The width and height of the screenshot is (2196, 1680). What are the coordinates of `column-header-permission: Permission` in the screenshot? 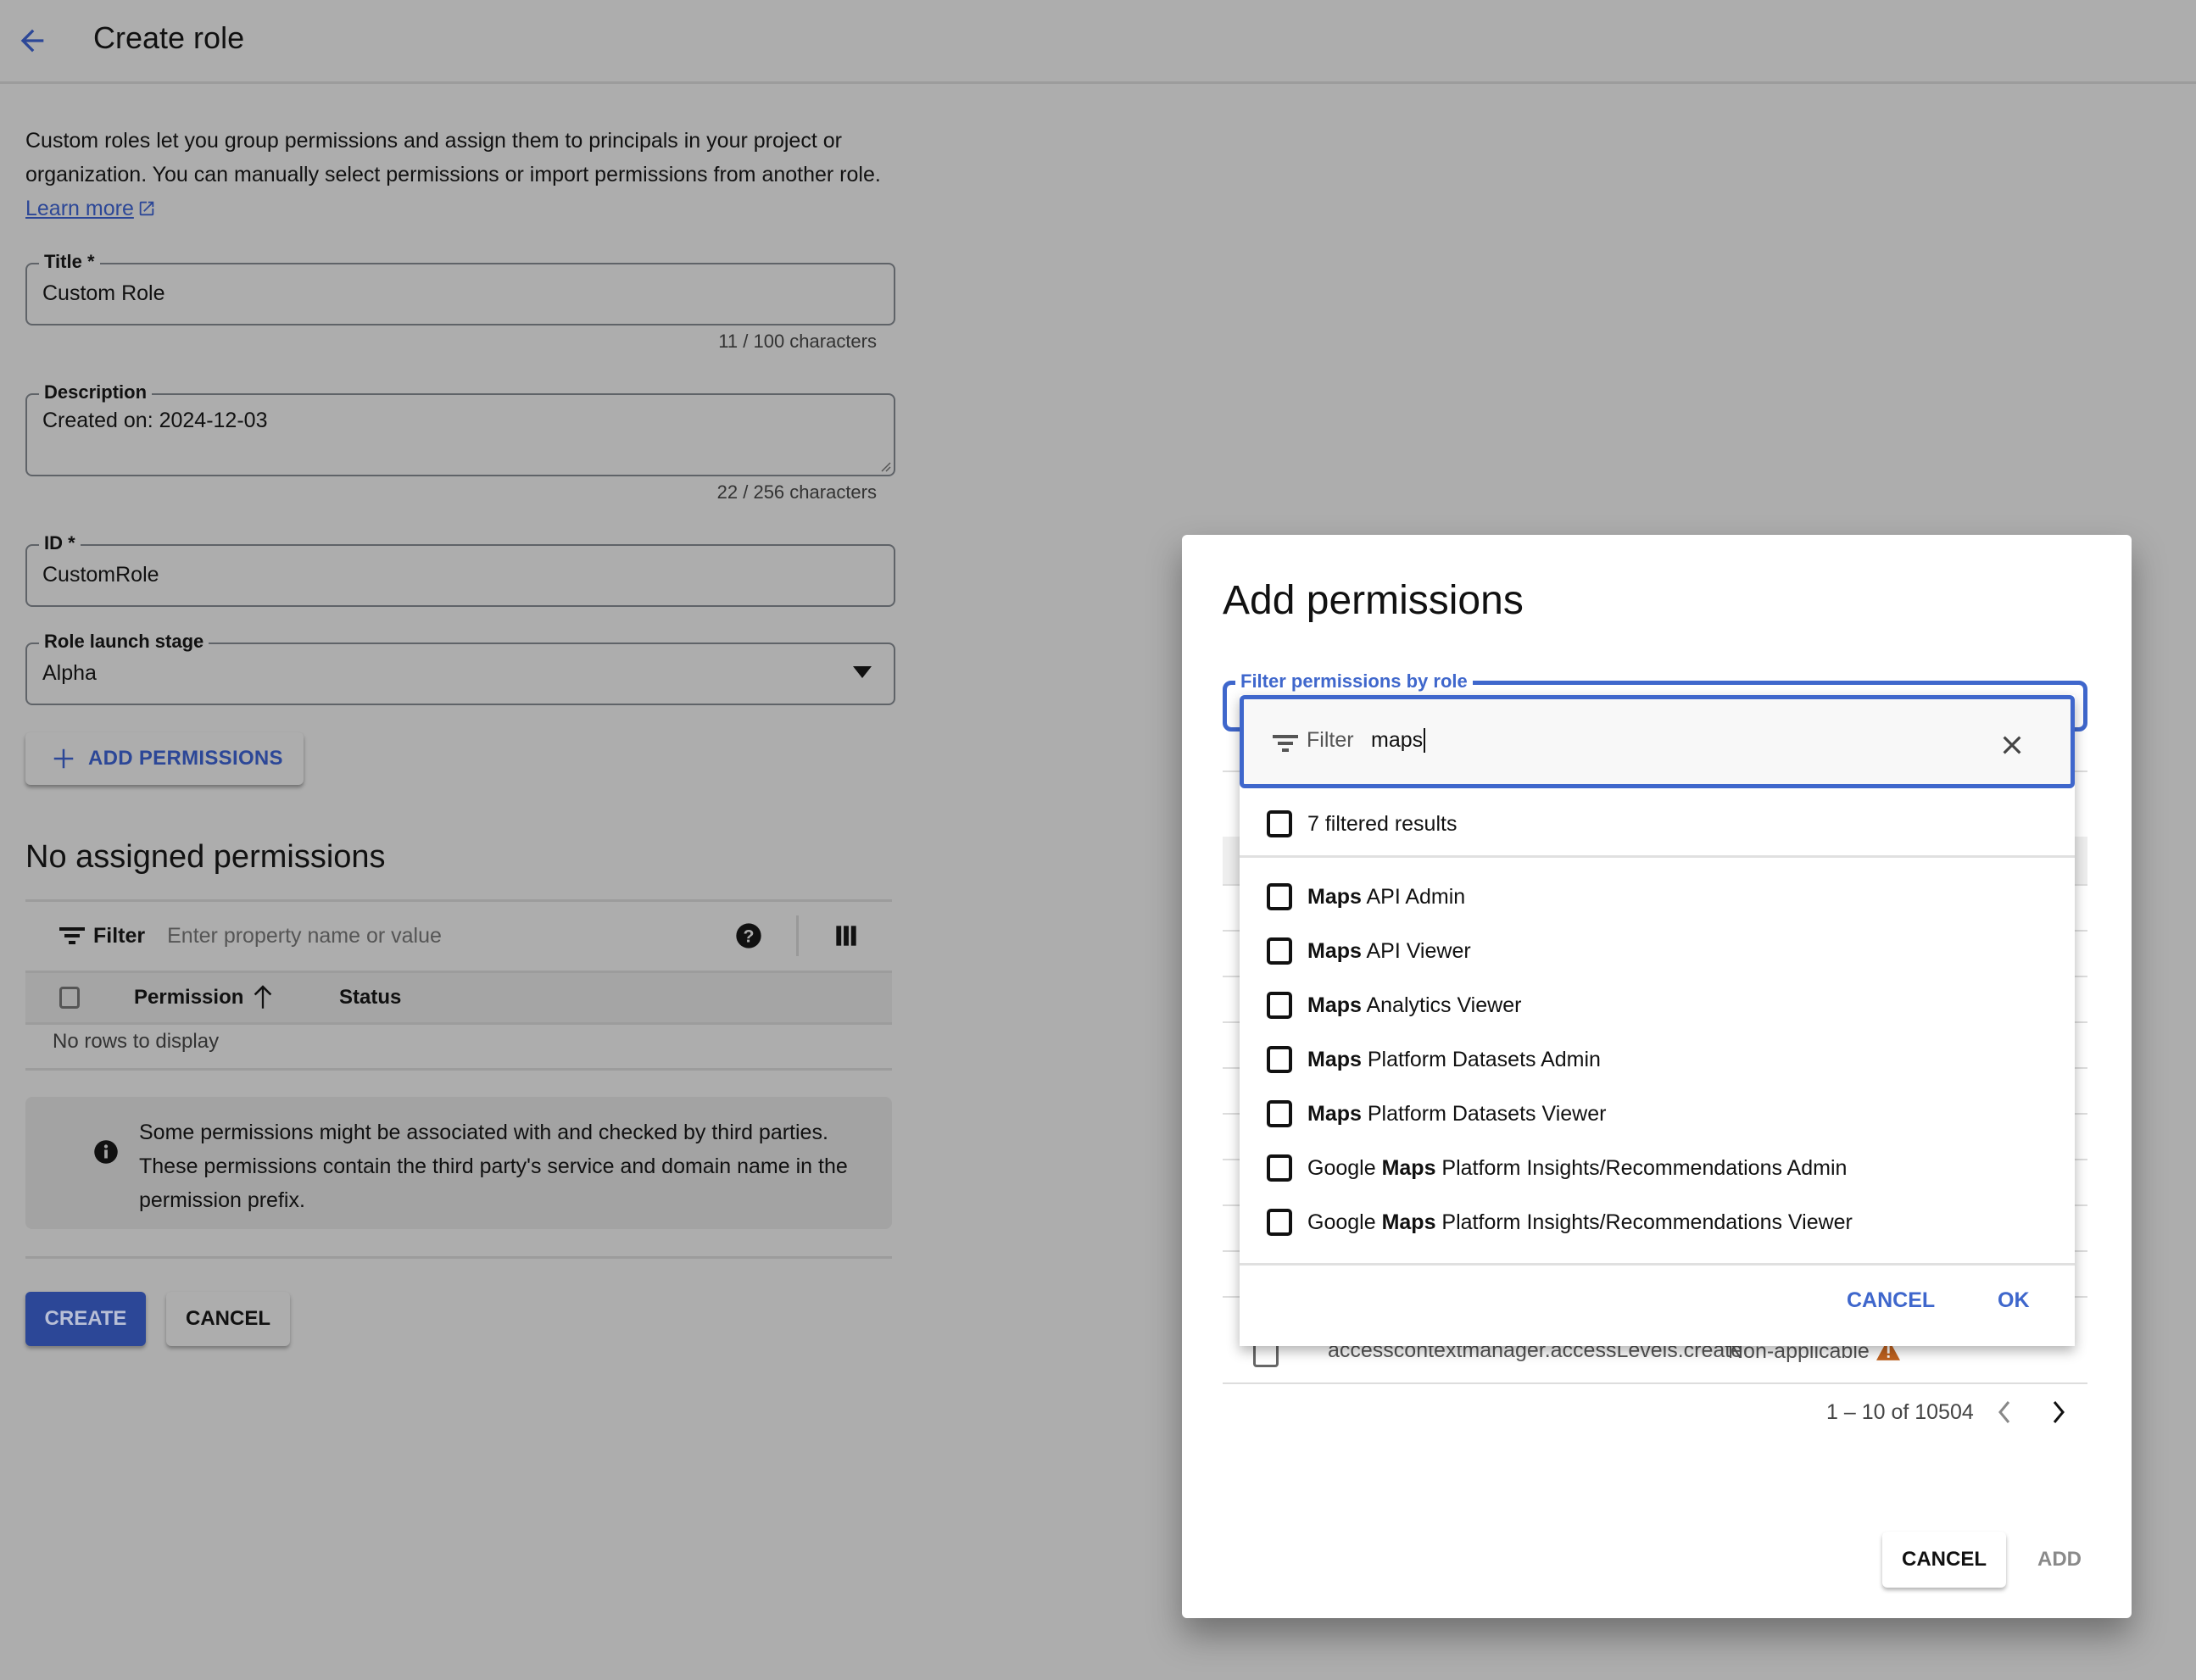 It's located at (188, 998).